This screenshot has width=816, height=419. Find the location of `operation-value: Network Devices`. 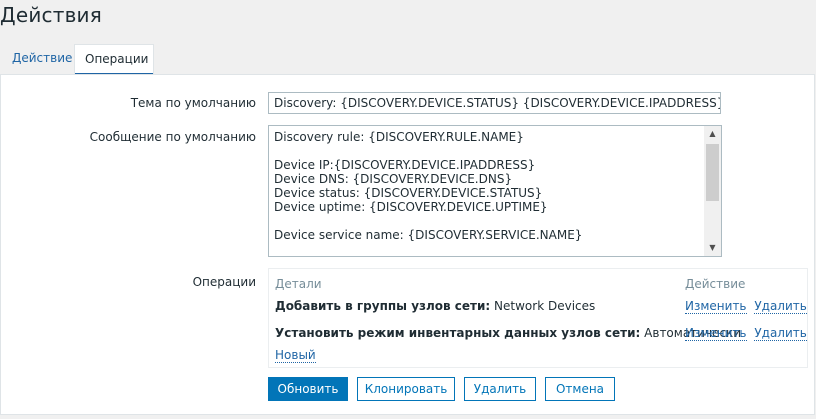

operation-value: Network Devices is located at coordinates (545, 306).